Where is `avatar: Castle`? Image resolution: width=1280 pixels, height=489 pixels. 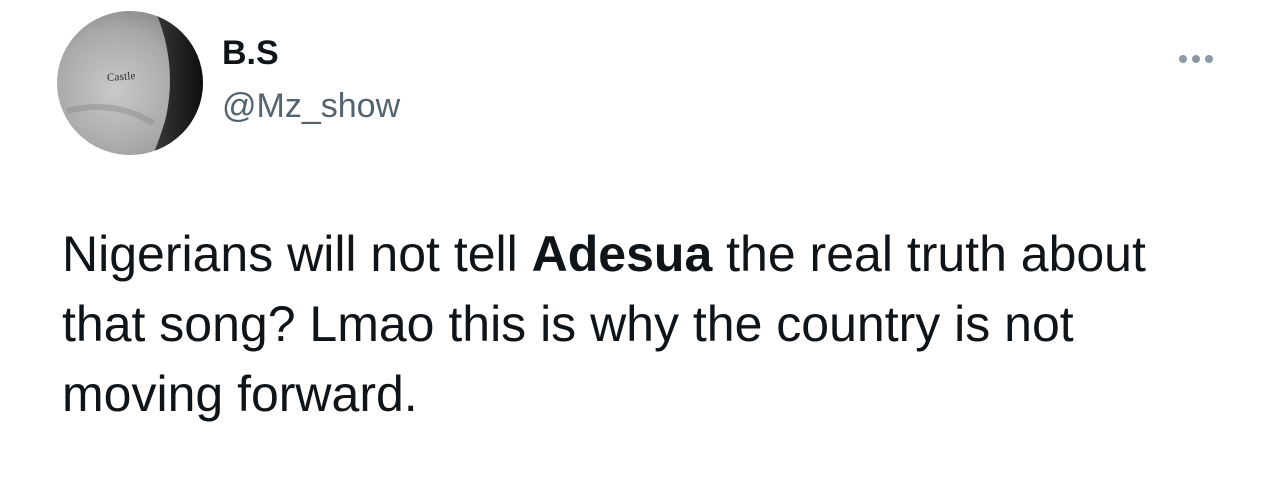 avatar: Castle is located at coordinates (130, 83).